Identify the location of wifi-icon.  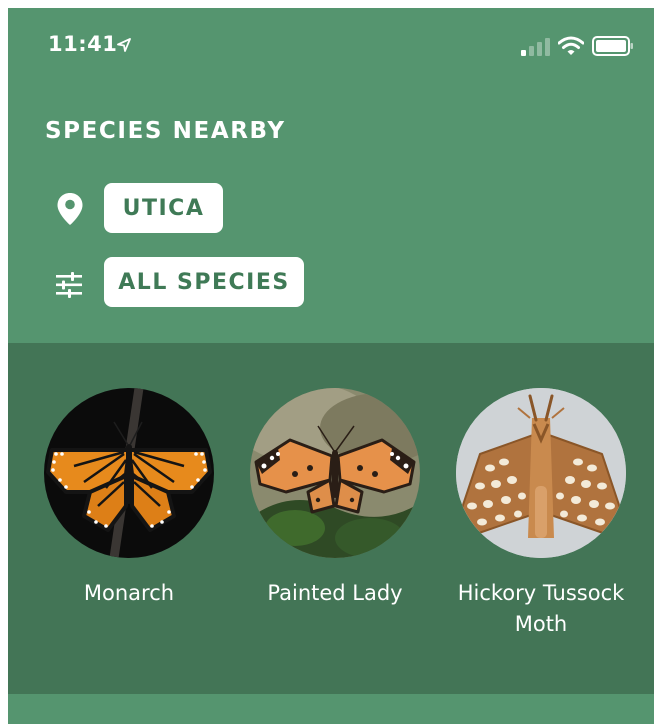
(571, 45).